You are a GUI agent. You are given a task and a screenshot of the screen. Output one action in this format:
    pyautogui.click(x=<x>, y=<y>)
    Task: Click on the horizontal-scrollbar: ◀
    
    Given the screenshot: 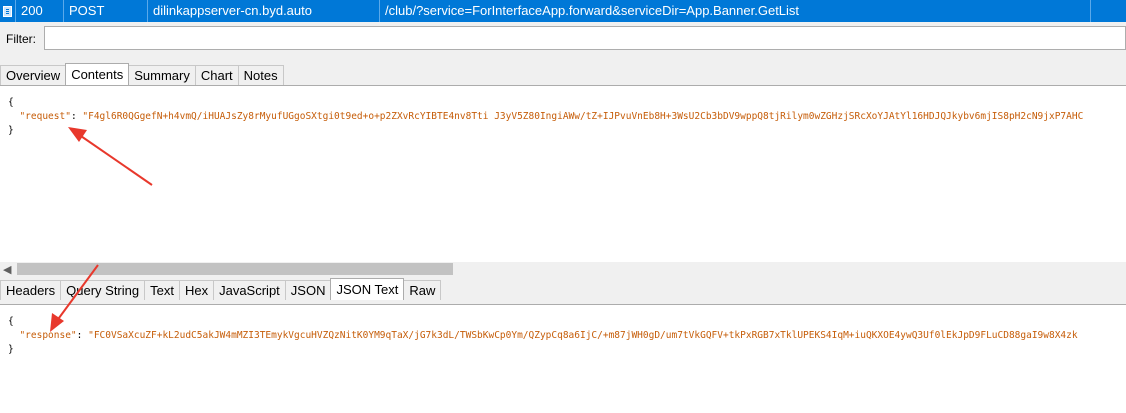 What is the action you would take?
    pyautogui.click(x=563, y=269)
    